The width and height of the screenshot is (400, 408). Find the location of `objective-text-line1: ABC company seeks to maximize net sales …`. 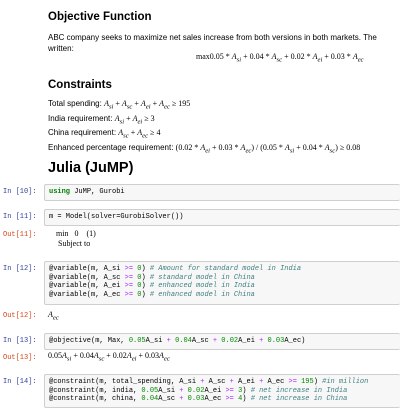

objective-text-line1: ABC company seeks to maximize net sales … is located at coordinates (212, 37).